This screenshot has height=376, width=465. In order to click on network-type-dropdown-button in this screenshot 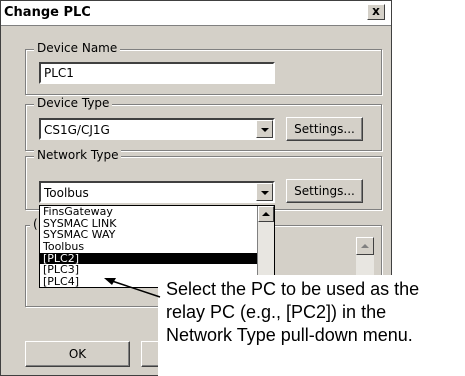, I will do `click(264, 192)`.